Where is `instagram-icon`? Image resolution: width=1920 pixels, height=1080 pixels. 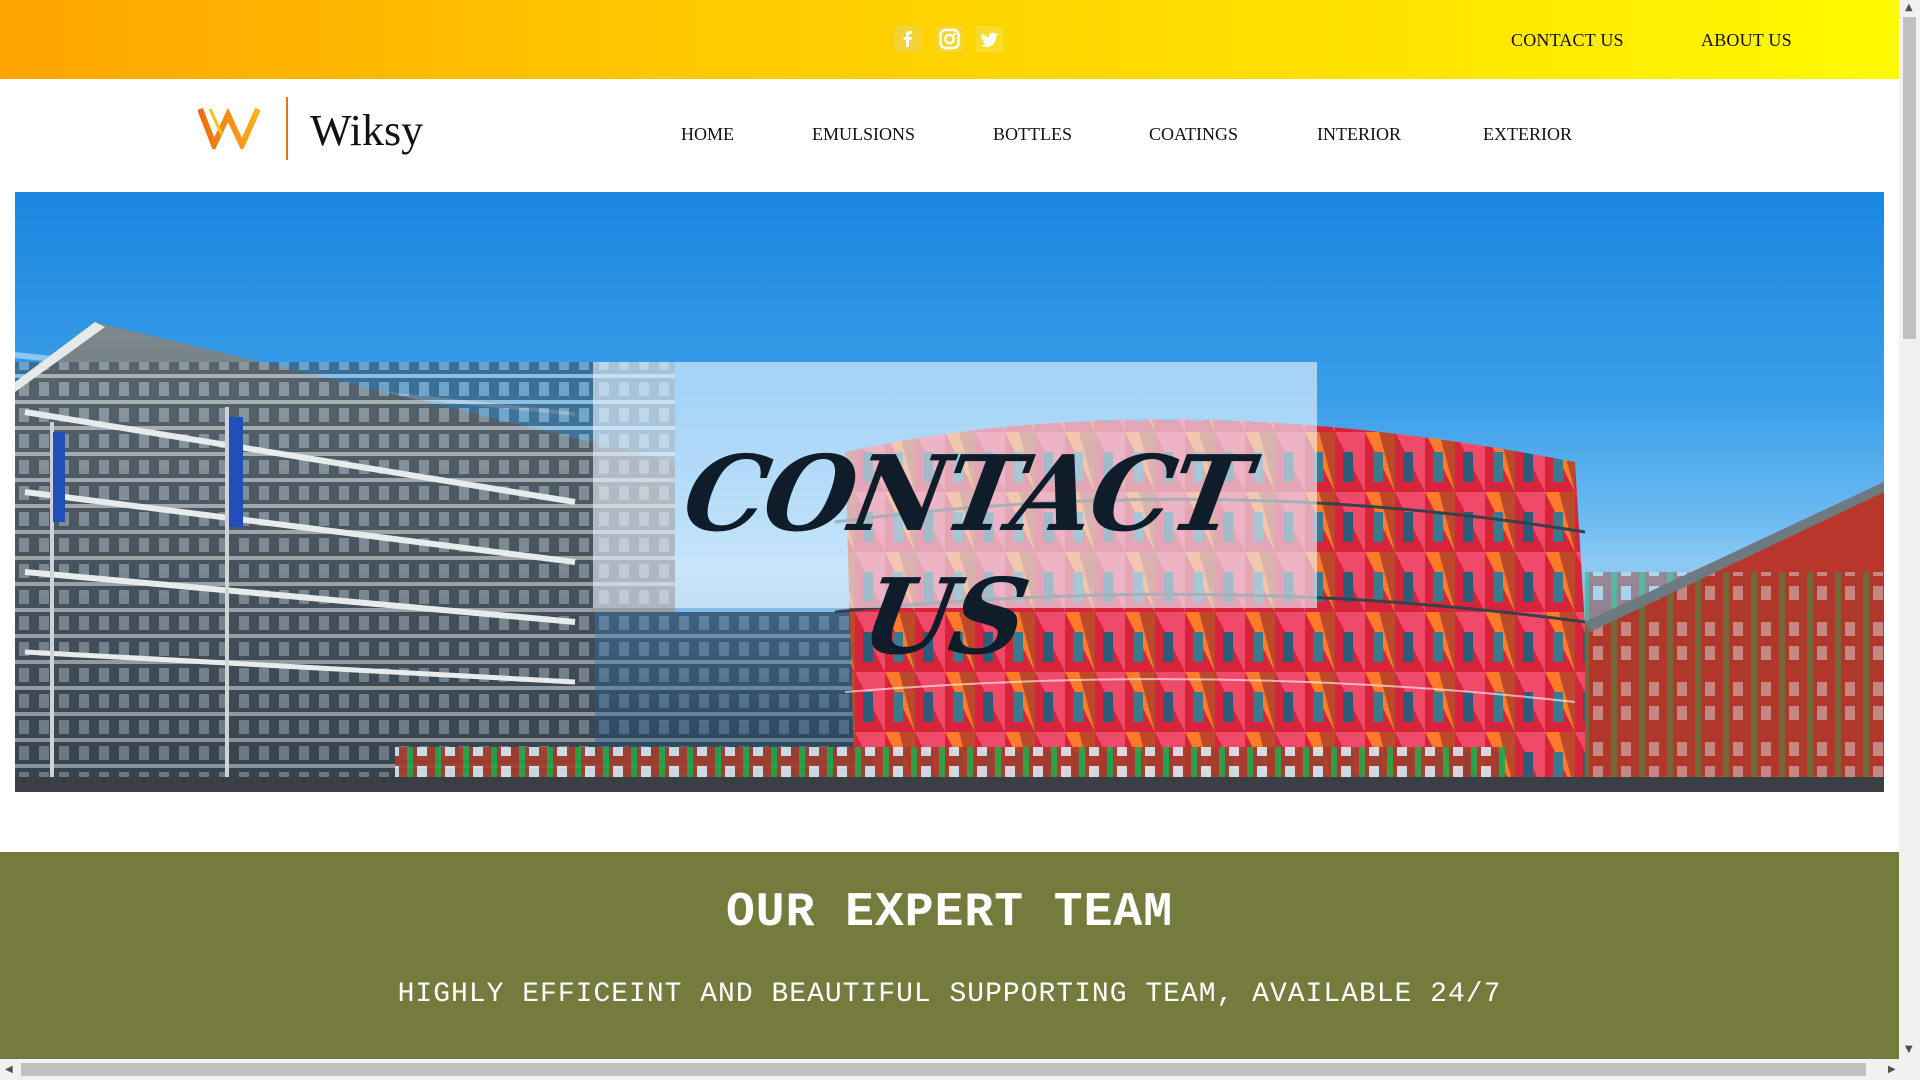 instagram-icon is located at coordinates (949, 39).